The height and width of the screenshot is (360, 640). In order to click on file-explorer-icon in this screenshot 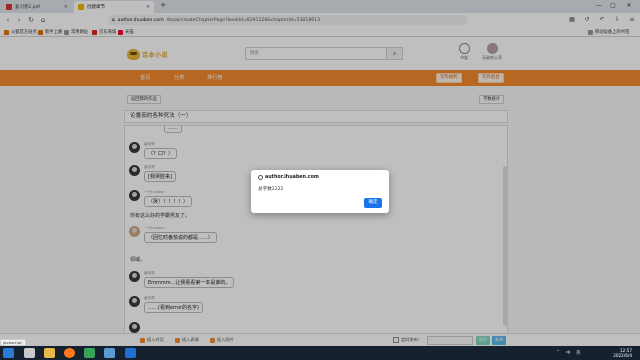, I will do `click(29, 353)`.